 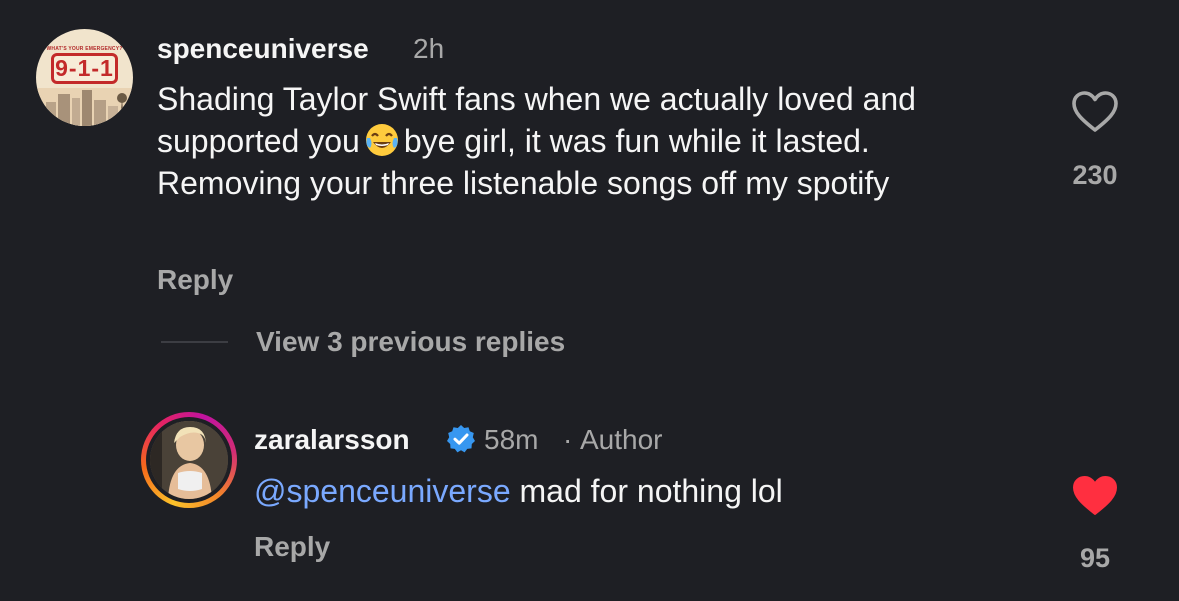 What do you see at coordinates (1095, 496) in the screenshot?
I see `heart-filled-icon` at bounding box center [1095, 496].